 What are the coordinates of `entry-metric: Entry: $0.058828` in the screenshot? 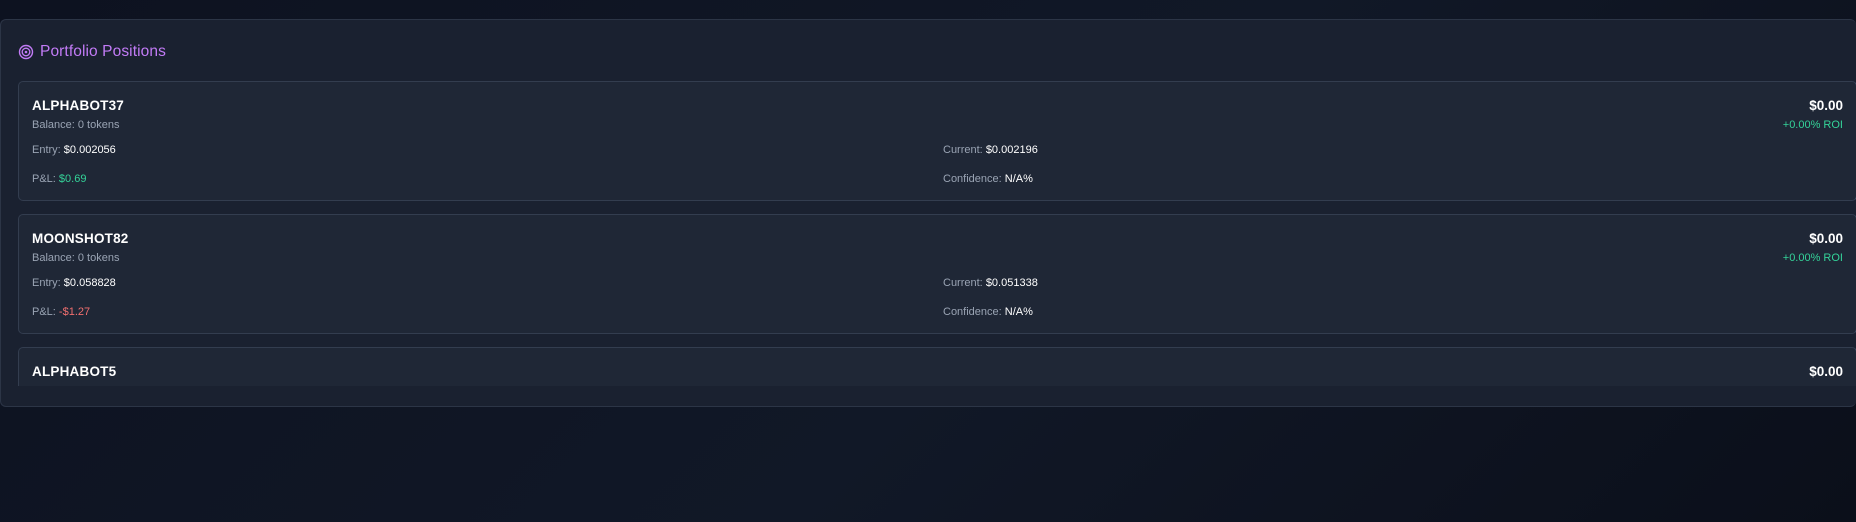 It's located at (74, 283).